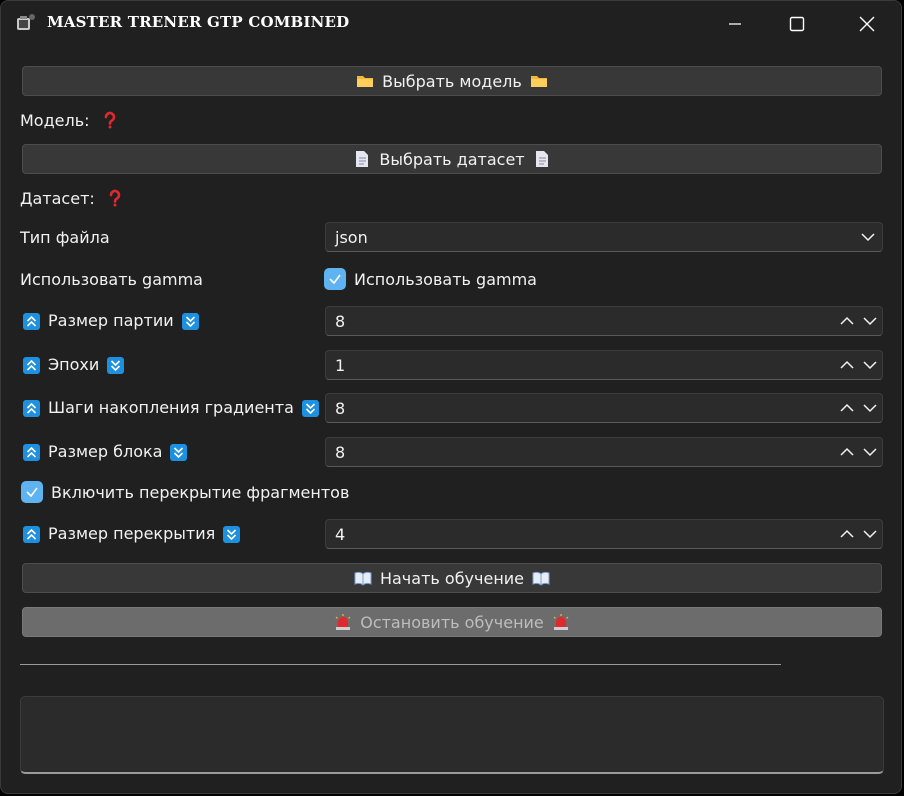 This screenshot has height=796, width=904. Describe the element at coordinates (198, 22) in the screenshot. I see `window-title: MASTER TRENER GTP COMBINED` at that location.